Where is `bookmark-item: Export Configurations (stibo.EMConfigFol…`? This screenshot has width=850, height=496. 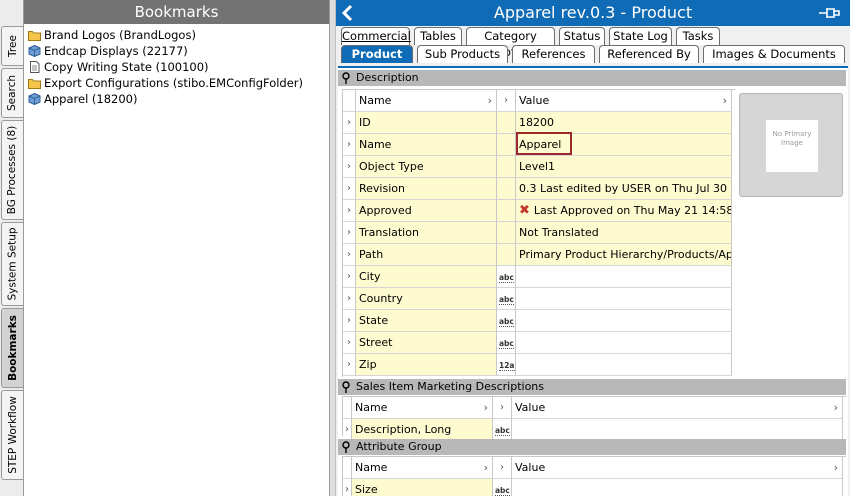 bookmark-item: Export Configurations (stibo.EMConfigFol… is located at coordinates (176, 83).